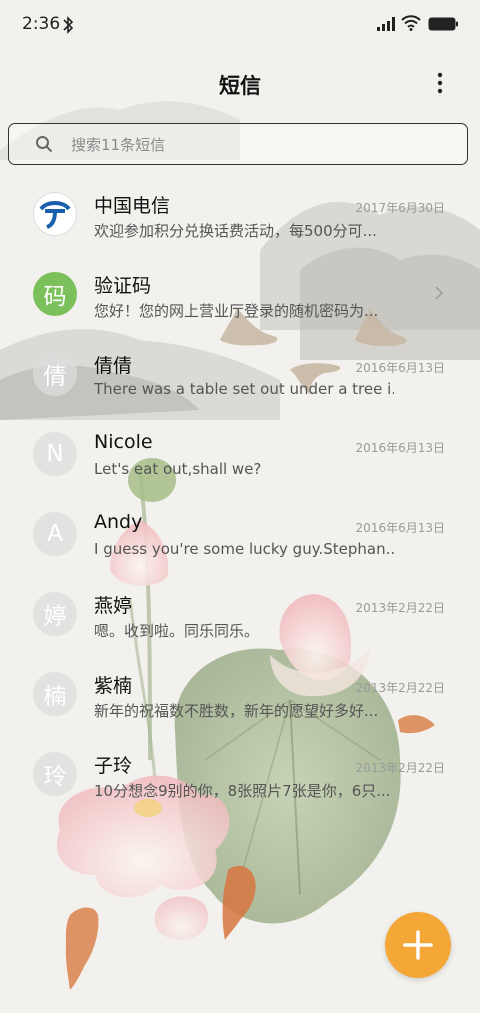  Describe the element at coordinates (178, 469) in the screenshot. I see `message-snippet: Let's eat out,shall we?` at that location.